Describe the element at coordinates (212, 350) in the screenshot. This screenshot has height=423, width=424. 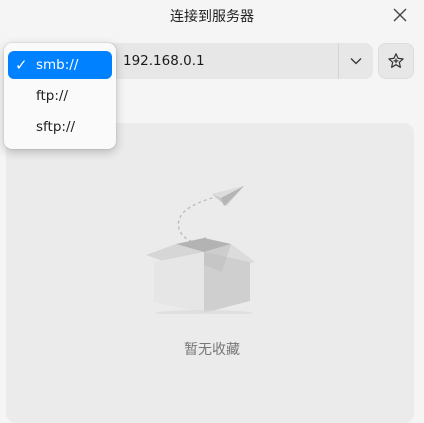
I see `empty-favorites-text: 暂无收藏` at that location.